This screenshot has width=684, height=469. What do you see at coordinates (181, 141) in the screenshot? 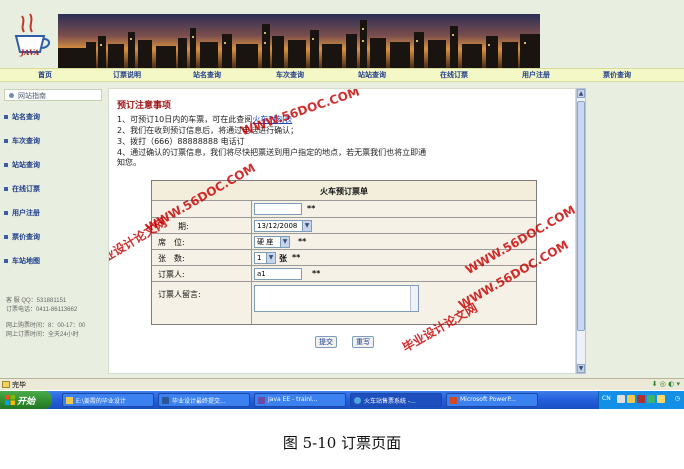
I see `notice-line-3: 3、拨打（666）88888888 电话订` at bounding box center [181, 141].